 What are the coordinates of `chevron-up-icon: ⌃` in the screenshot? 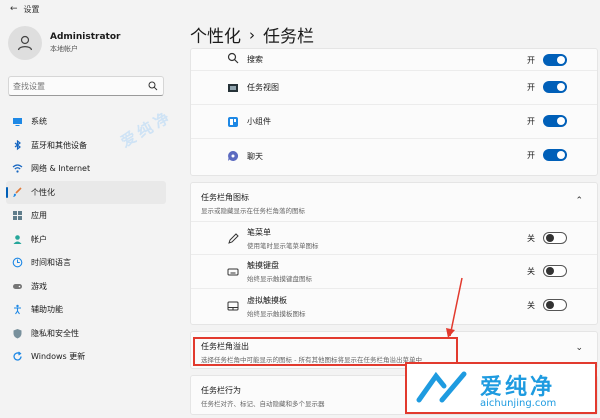 It's located at (579, 201).